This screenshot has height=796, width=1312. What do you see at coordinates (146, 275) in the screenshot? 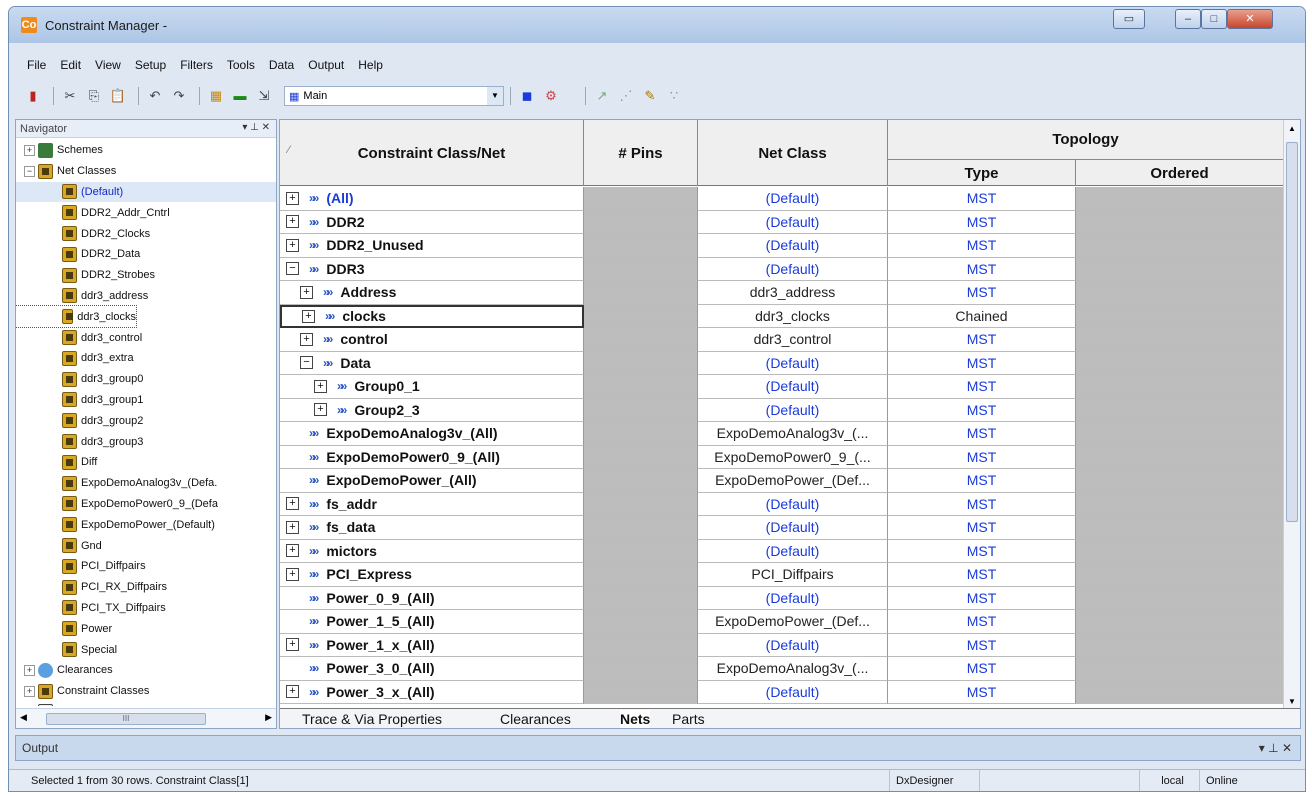
I see `navigator-item: DDR2_Strobes` at bounding box center [146, 275].